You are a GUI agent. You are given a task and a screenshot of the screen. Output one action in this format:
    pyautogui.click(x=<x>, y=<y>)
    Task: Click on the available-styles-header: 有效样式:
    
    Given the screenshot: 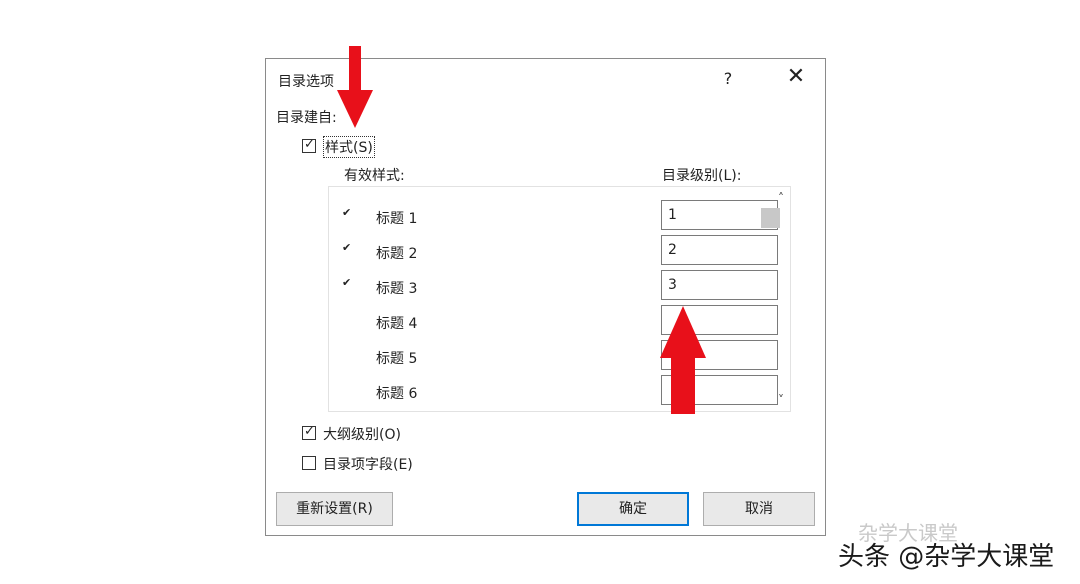 What is the action you would take?
    pyautogui.click(x=374, y=176)
    